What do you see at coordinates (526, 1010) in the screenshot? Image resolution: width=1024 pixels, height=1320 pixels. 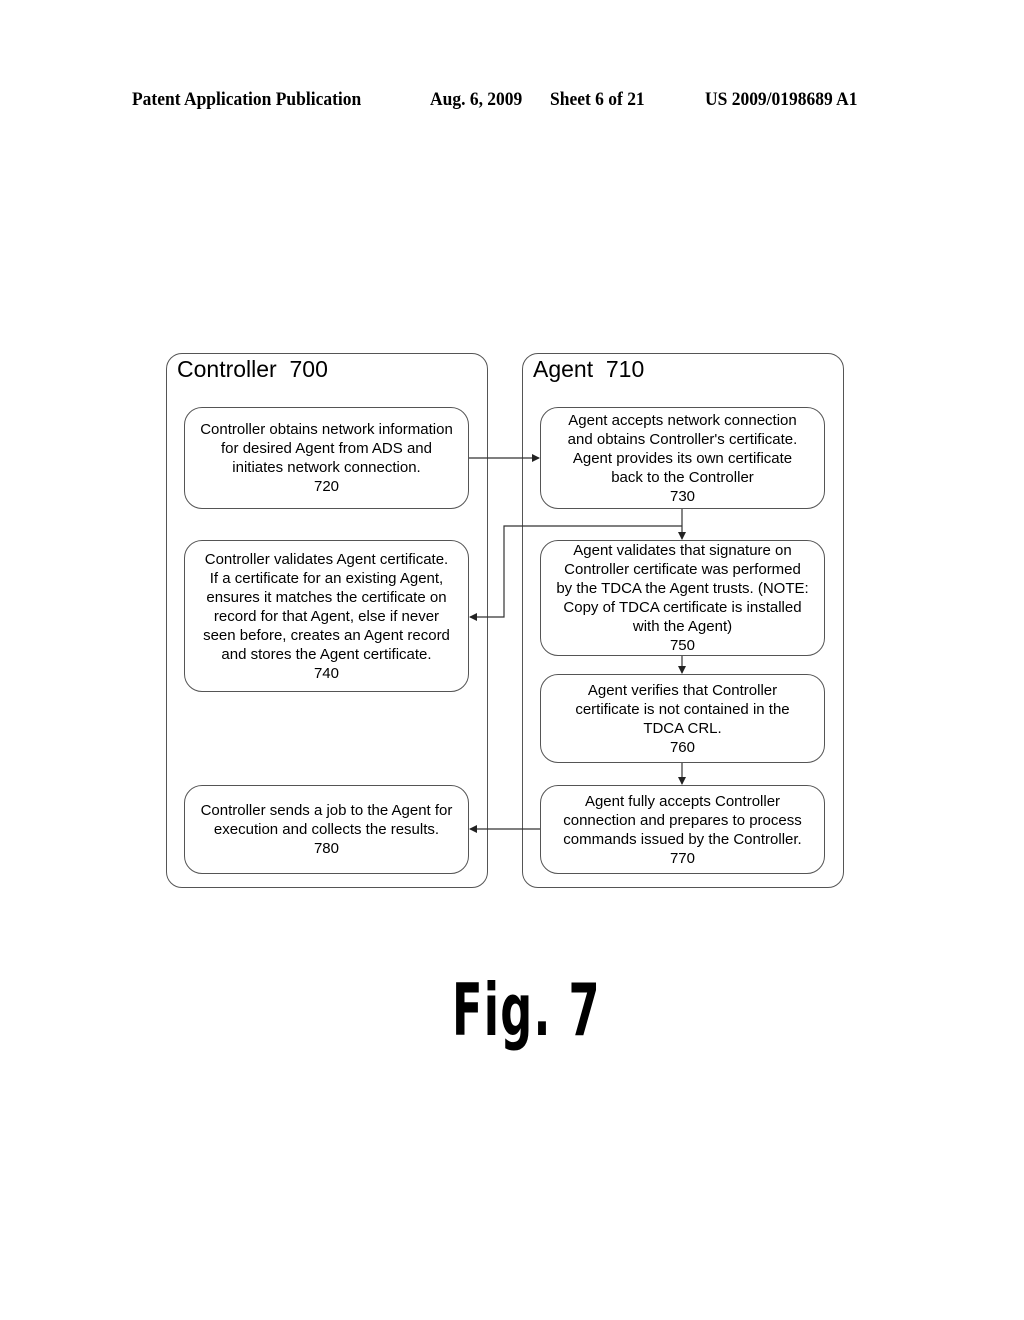 I see `figure-label: Fig. 7` at bounding box center [526, 1010].